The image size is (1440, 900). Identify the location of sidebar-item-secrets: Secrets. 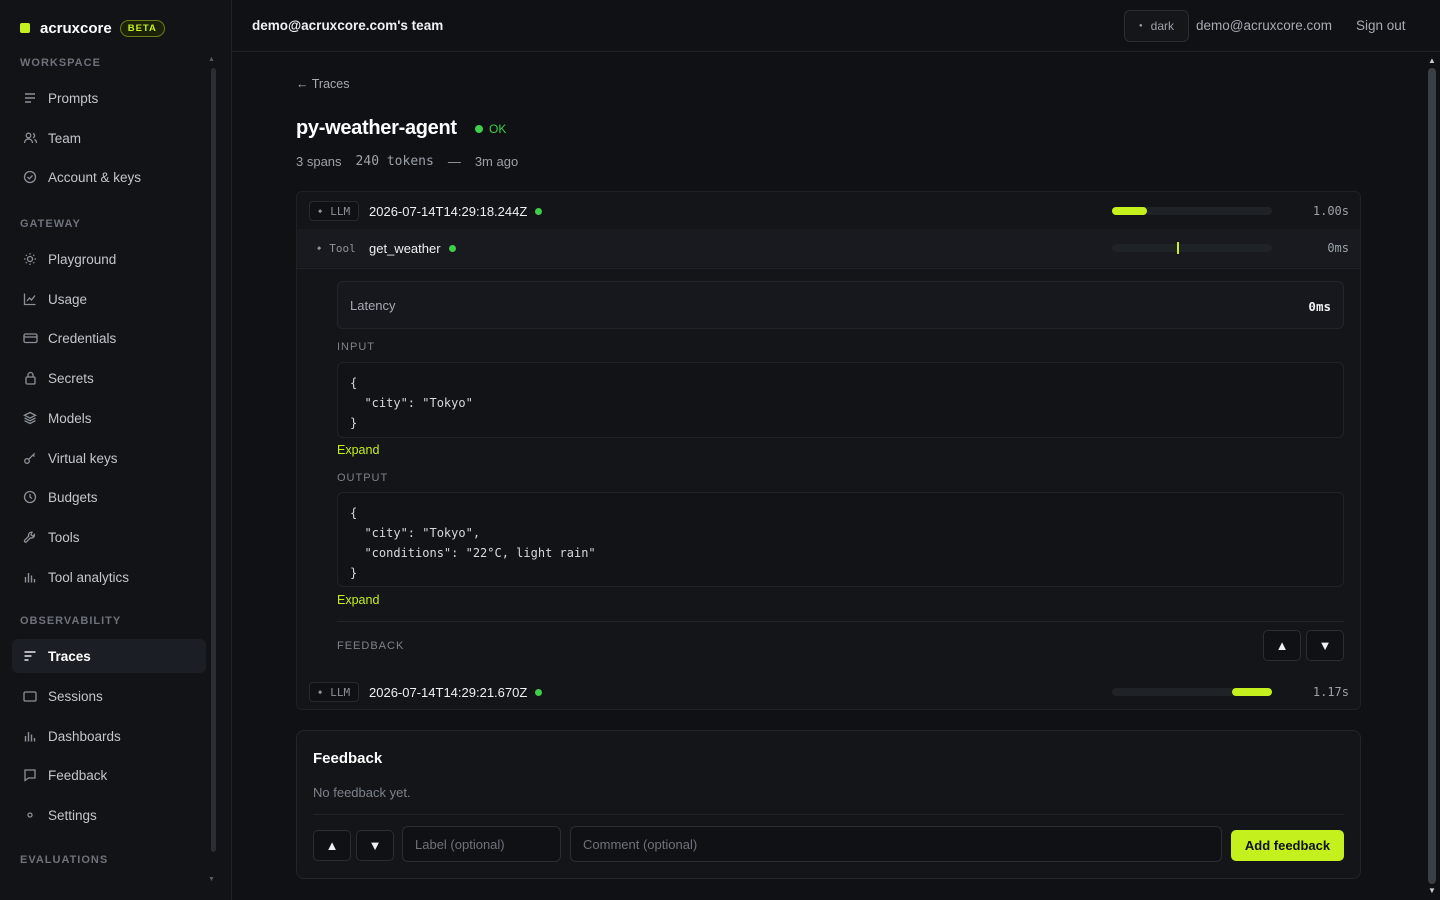
(109, 378).